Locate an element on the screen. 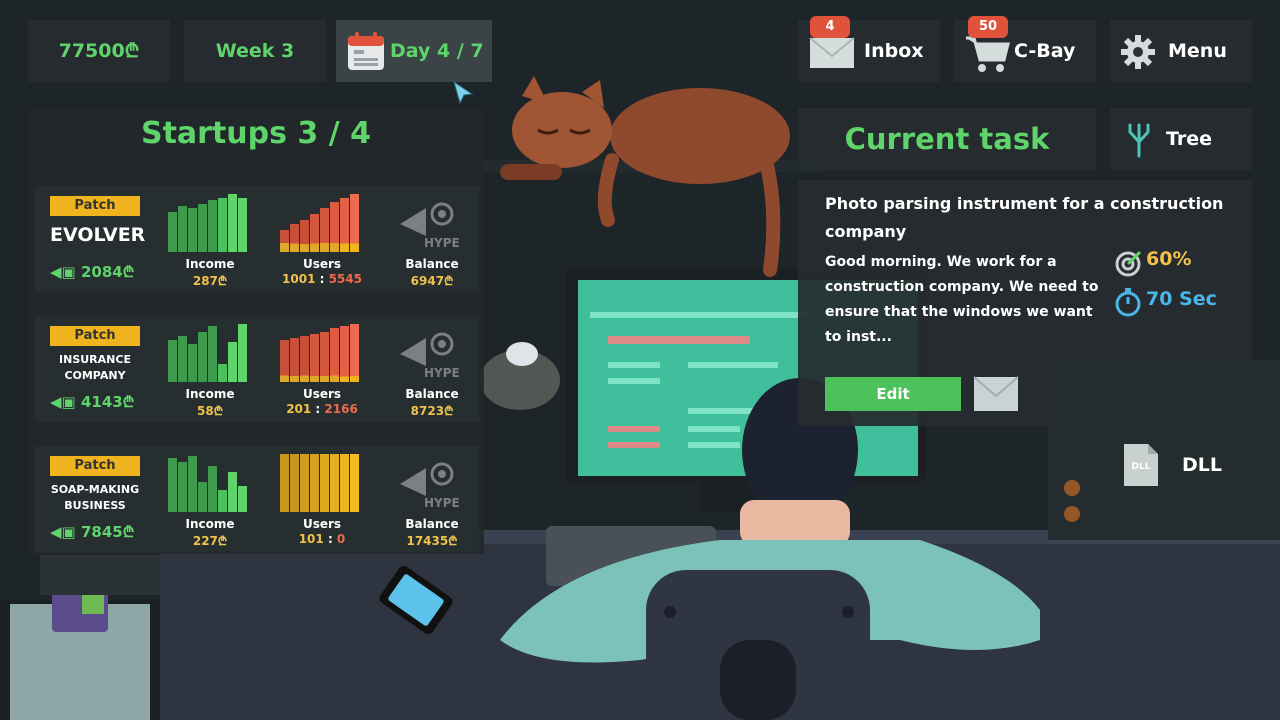 This screenshot has height=720, width=1280. week-value: Week 3 is located at coordinates (255, 51).